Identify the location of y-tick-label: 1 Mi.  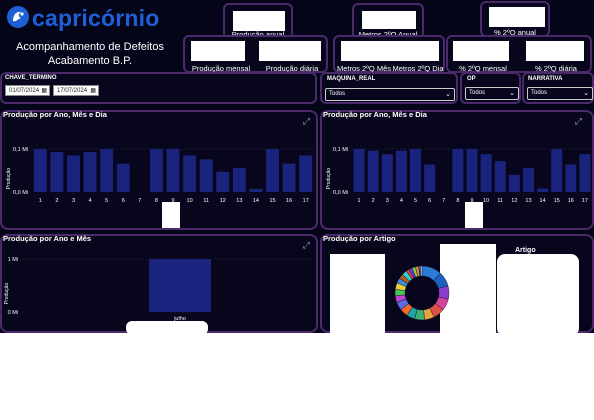
(13, 260).